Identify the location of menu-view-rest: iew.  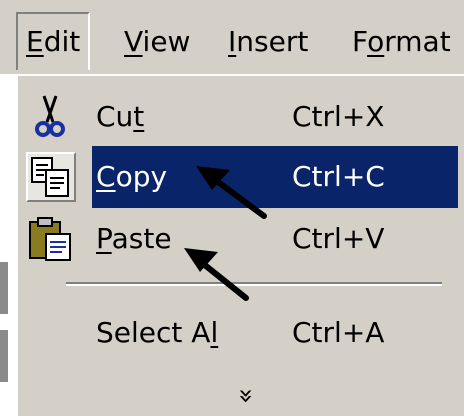
(166, 41).